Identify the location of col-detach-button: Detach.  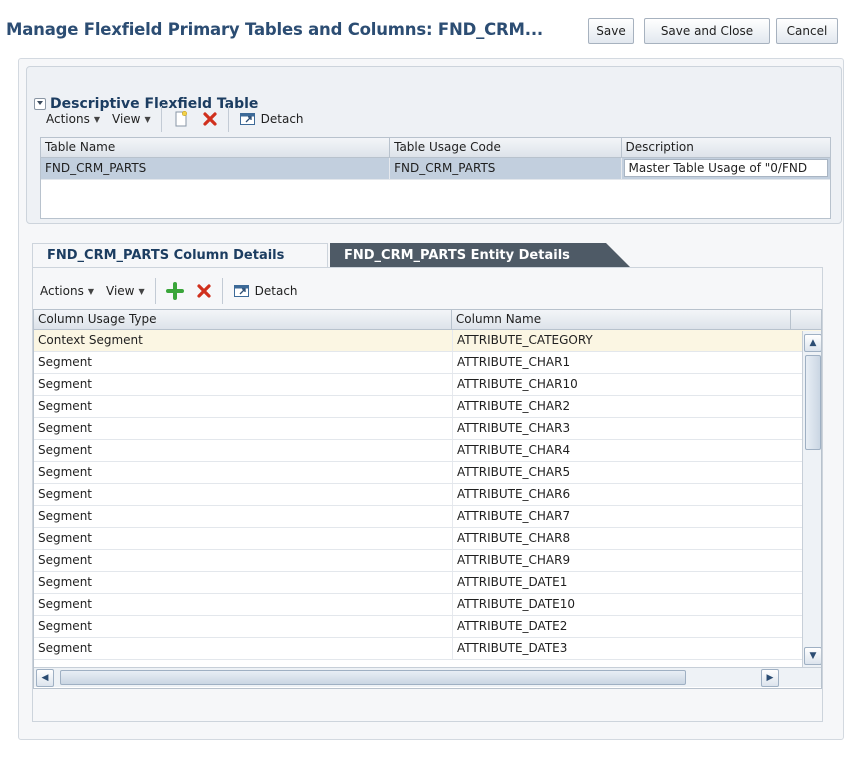
(265, 291).